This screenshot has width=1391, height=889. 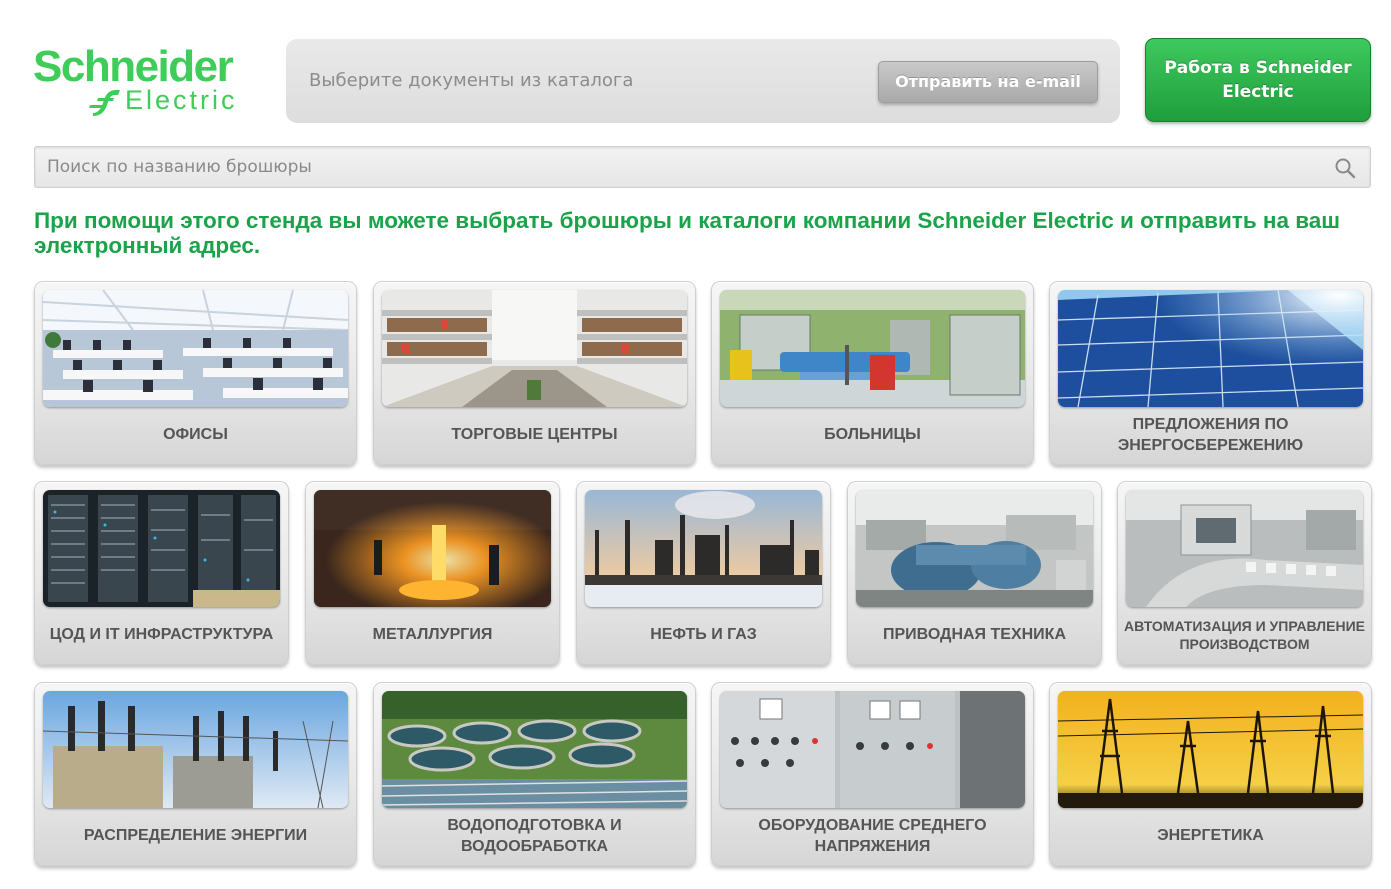 I want to click on category-label: Больницы, so click(x=872, y=434).